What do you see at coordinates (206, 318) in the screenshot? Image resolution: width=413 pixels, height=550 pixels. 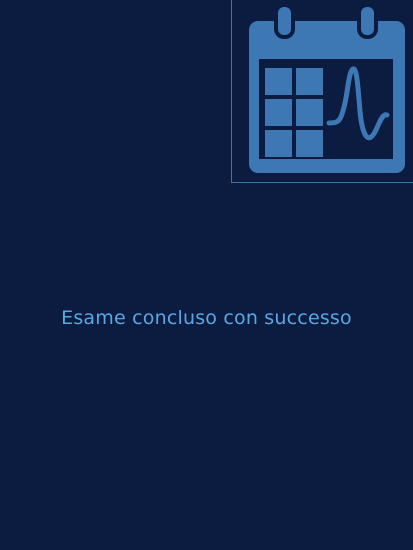 I see `status-message: Esame concluso con successo` at bounding box center [206, 318].